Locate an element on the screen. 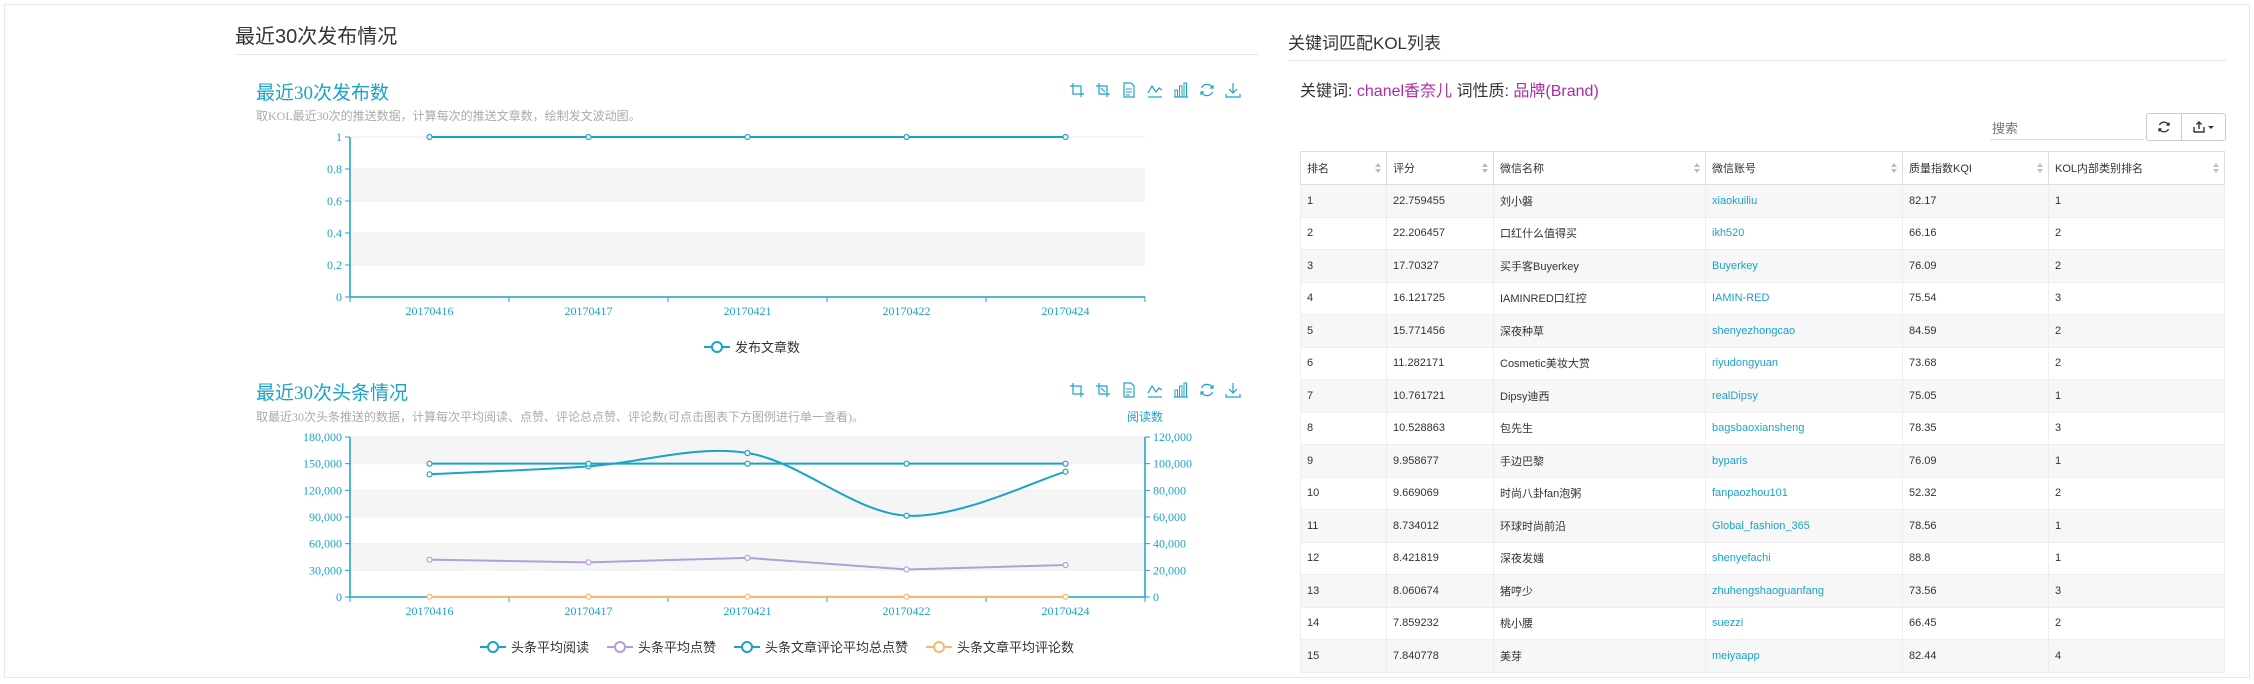 This screenshot has height=684, width=2254. line-chart-tool-button is located at coordinates (1155, 390).